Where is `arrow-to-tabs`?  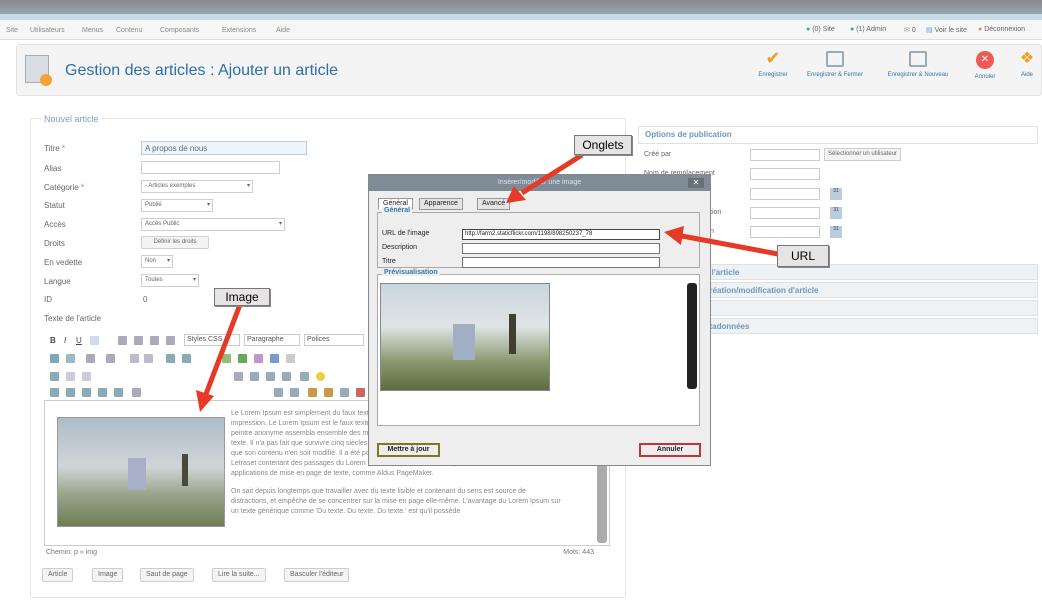
arrow-to-tabs is located at coordinates (545, 177).